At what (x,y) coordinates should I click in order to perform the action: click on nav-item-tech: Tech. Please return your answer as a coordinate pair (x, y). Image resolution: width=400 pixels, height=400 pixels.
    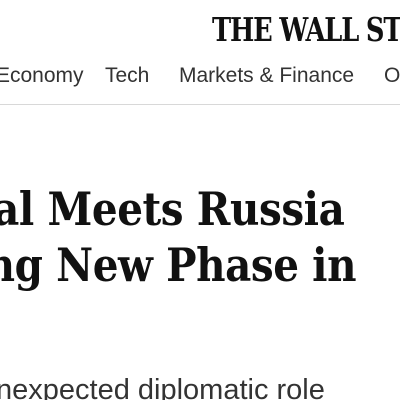
    Looking at the image, I should click on (127, 76).